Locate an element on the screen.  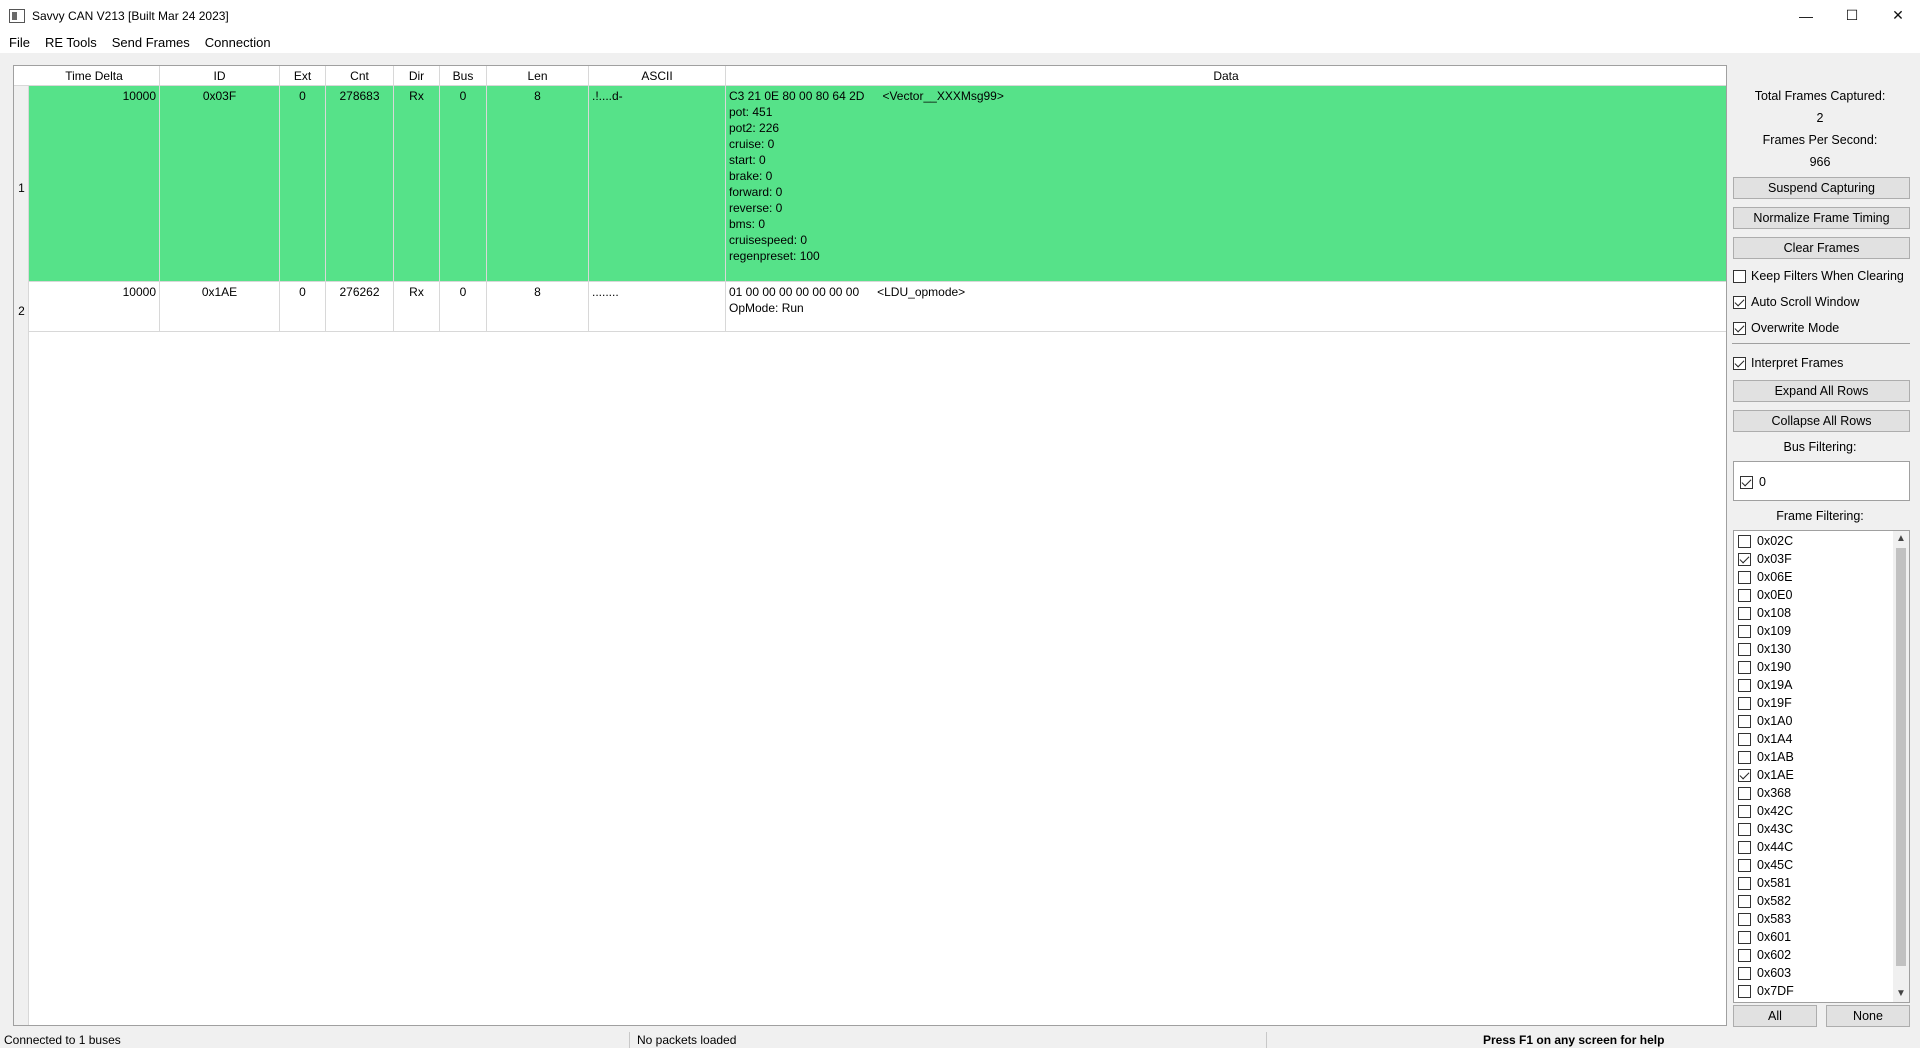
frame-filter-item: 0x19F is located at coordinates (1765, 703).